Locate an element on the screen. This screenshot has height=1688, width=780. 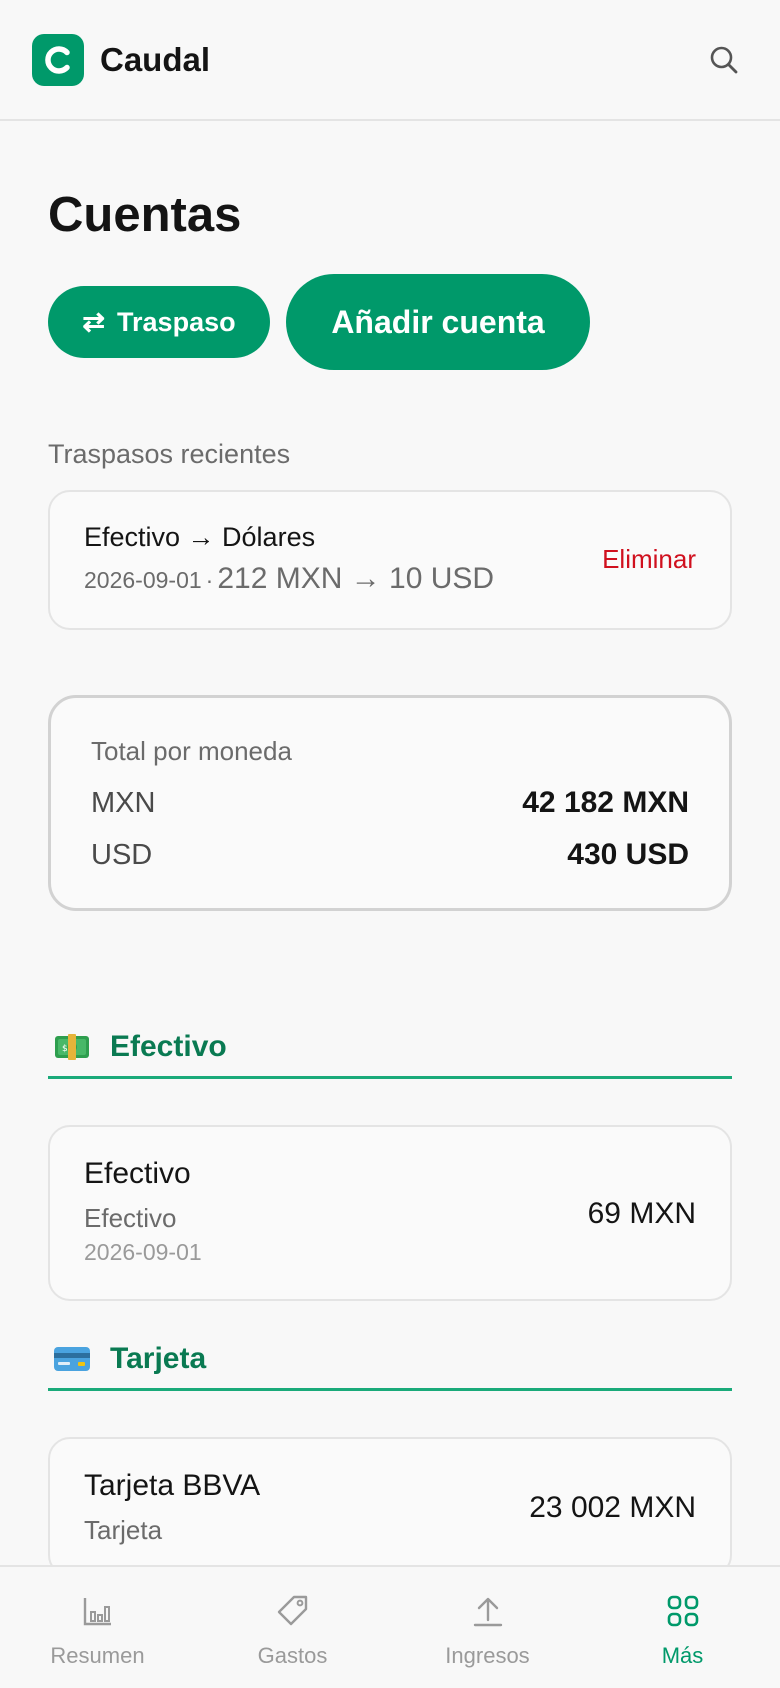
currency-label: MXN is located at coordinates (123, 803).